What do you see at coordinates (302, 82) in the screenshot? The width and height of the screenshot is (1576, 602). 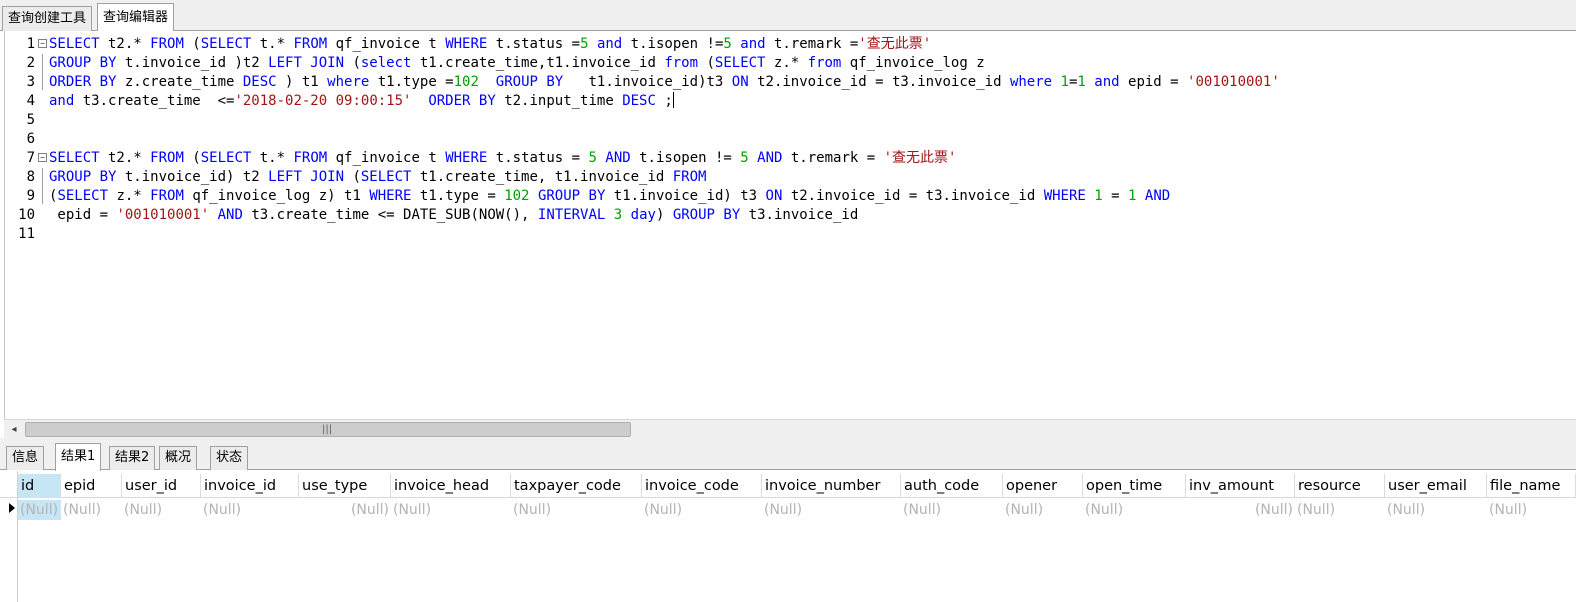 I see `code-token: ) t1` at bounding box center [302, 82].